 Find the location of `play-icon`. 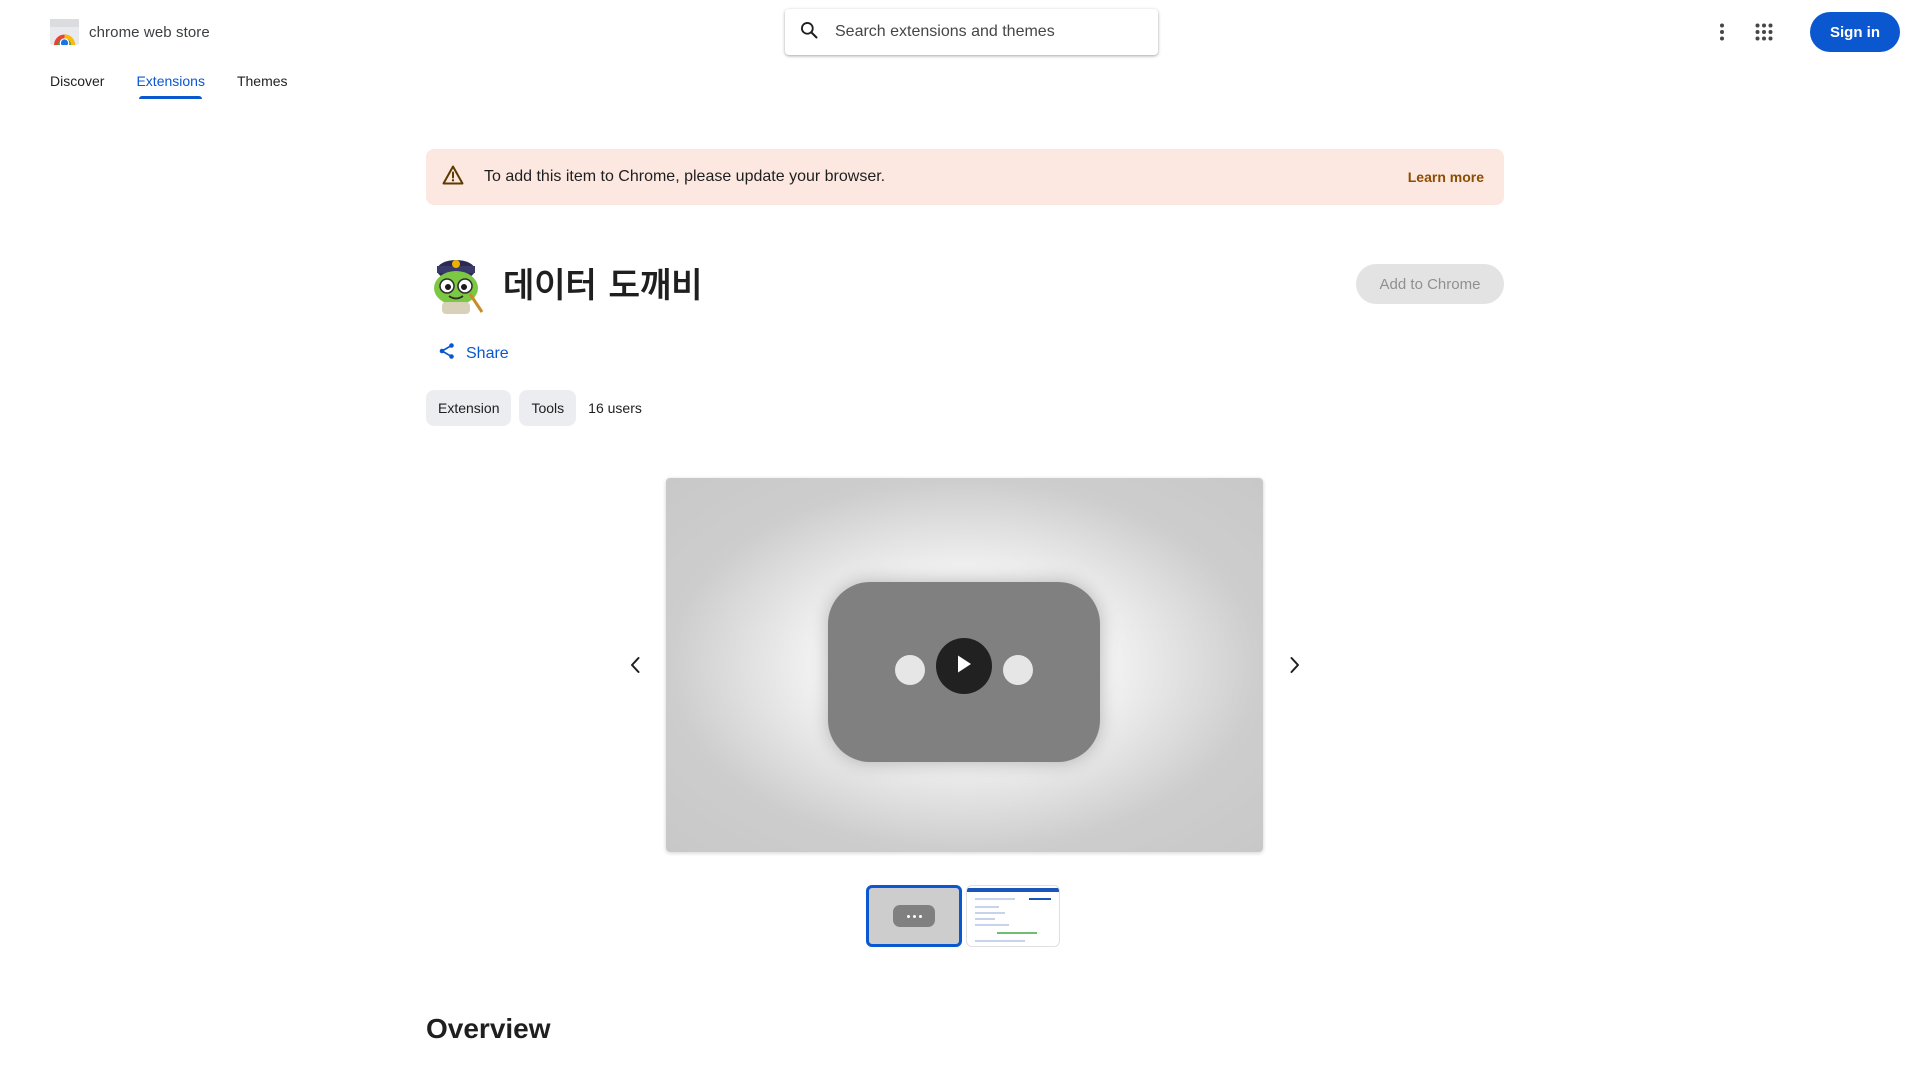

play-icon is located at coordinates (964, 666).